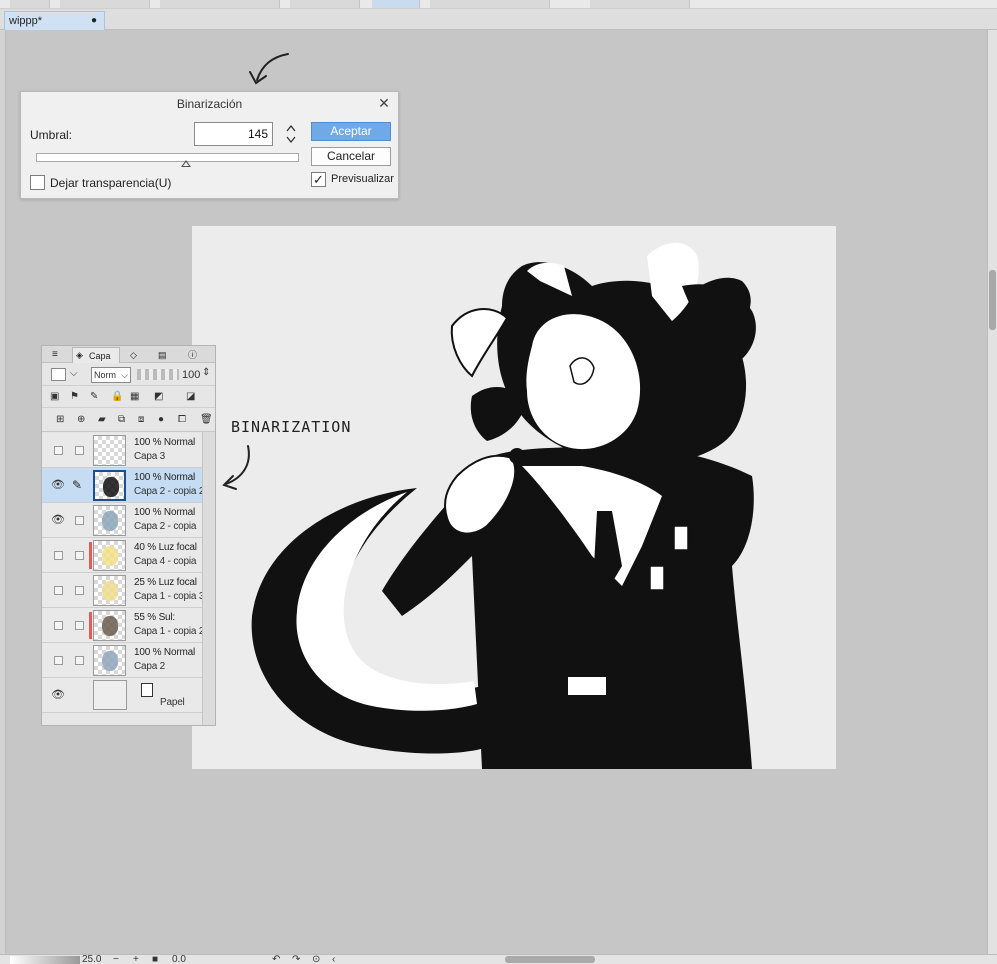 This screenshot has width=997, height=964. Describe the element at coordinates (384, 103) in the screenshot. I see `close-icon: ✕` at that location.